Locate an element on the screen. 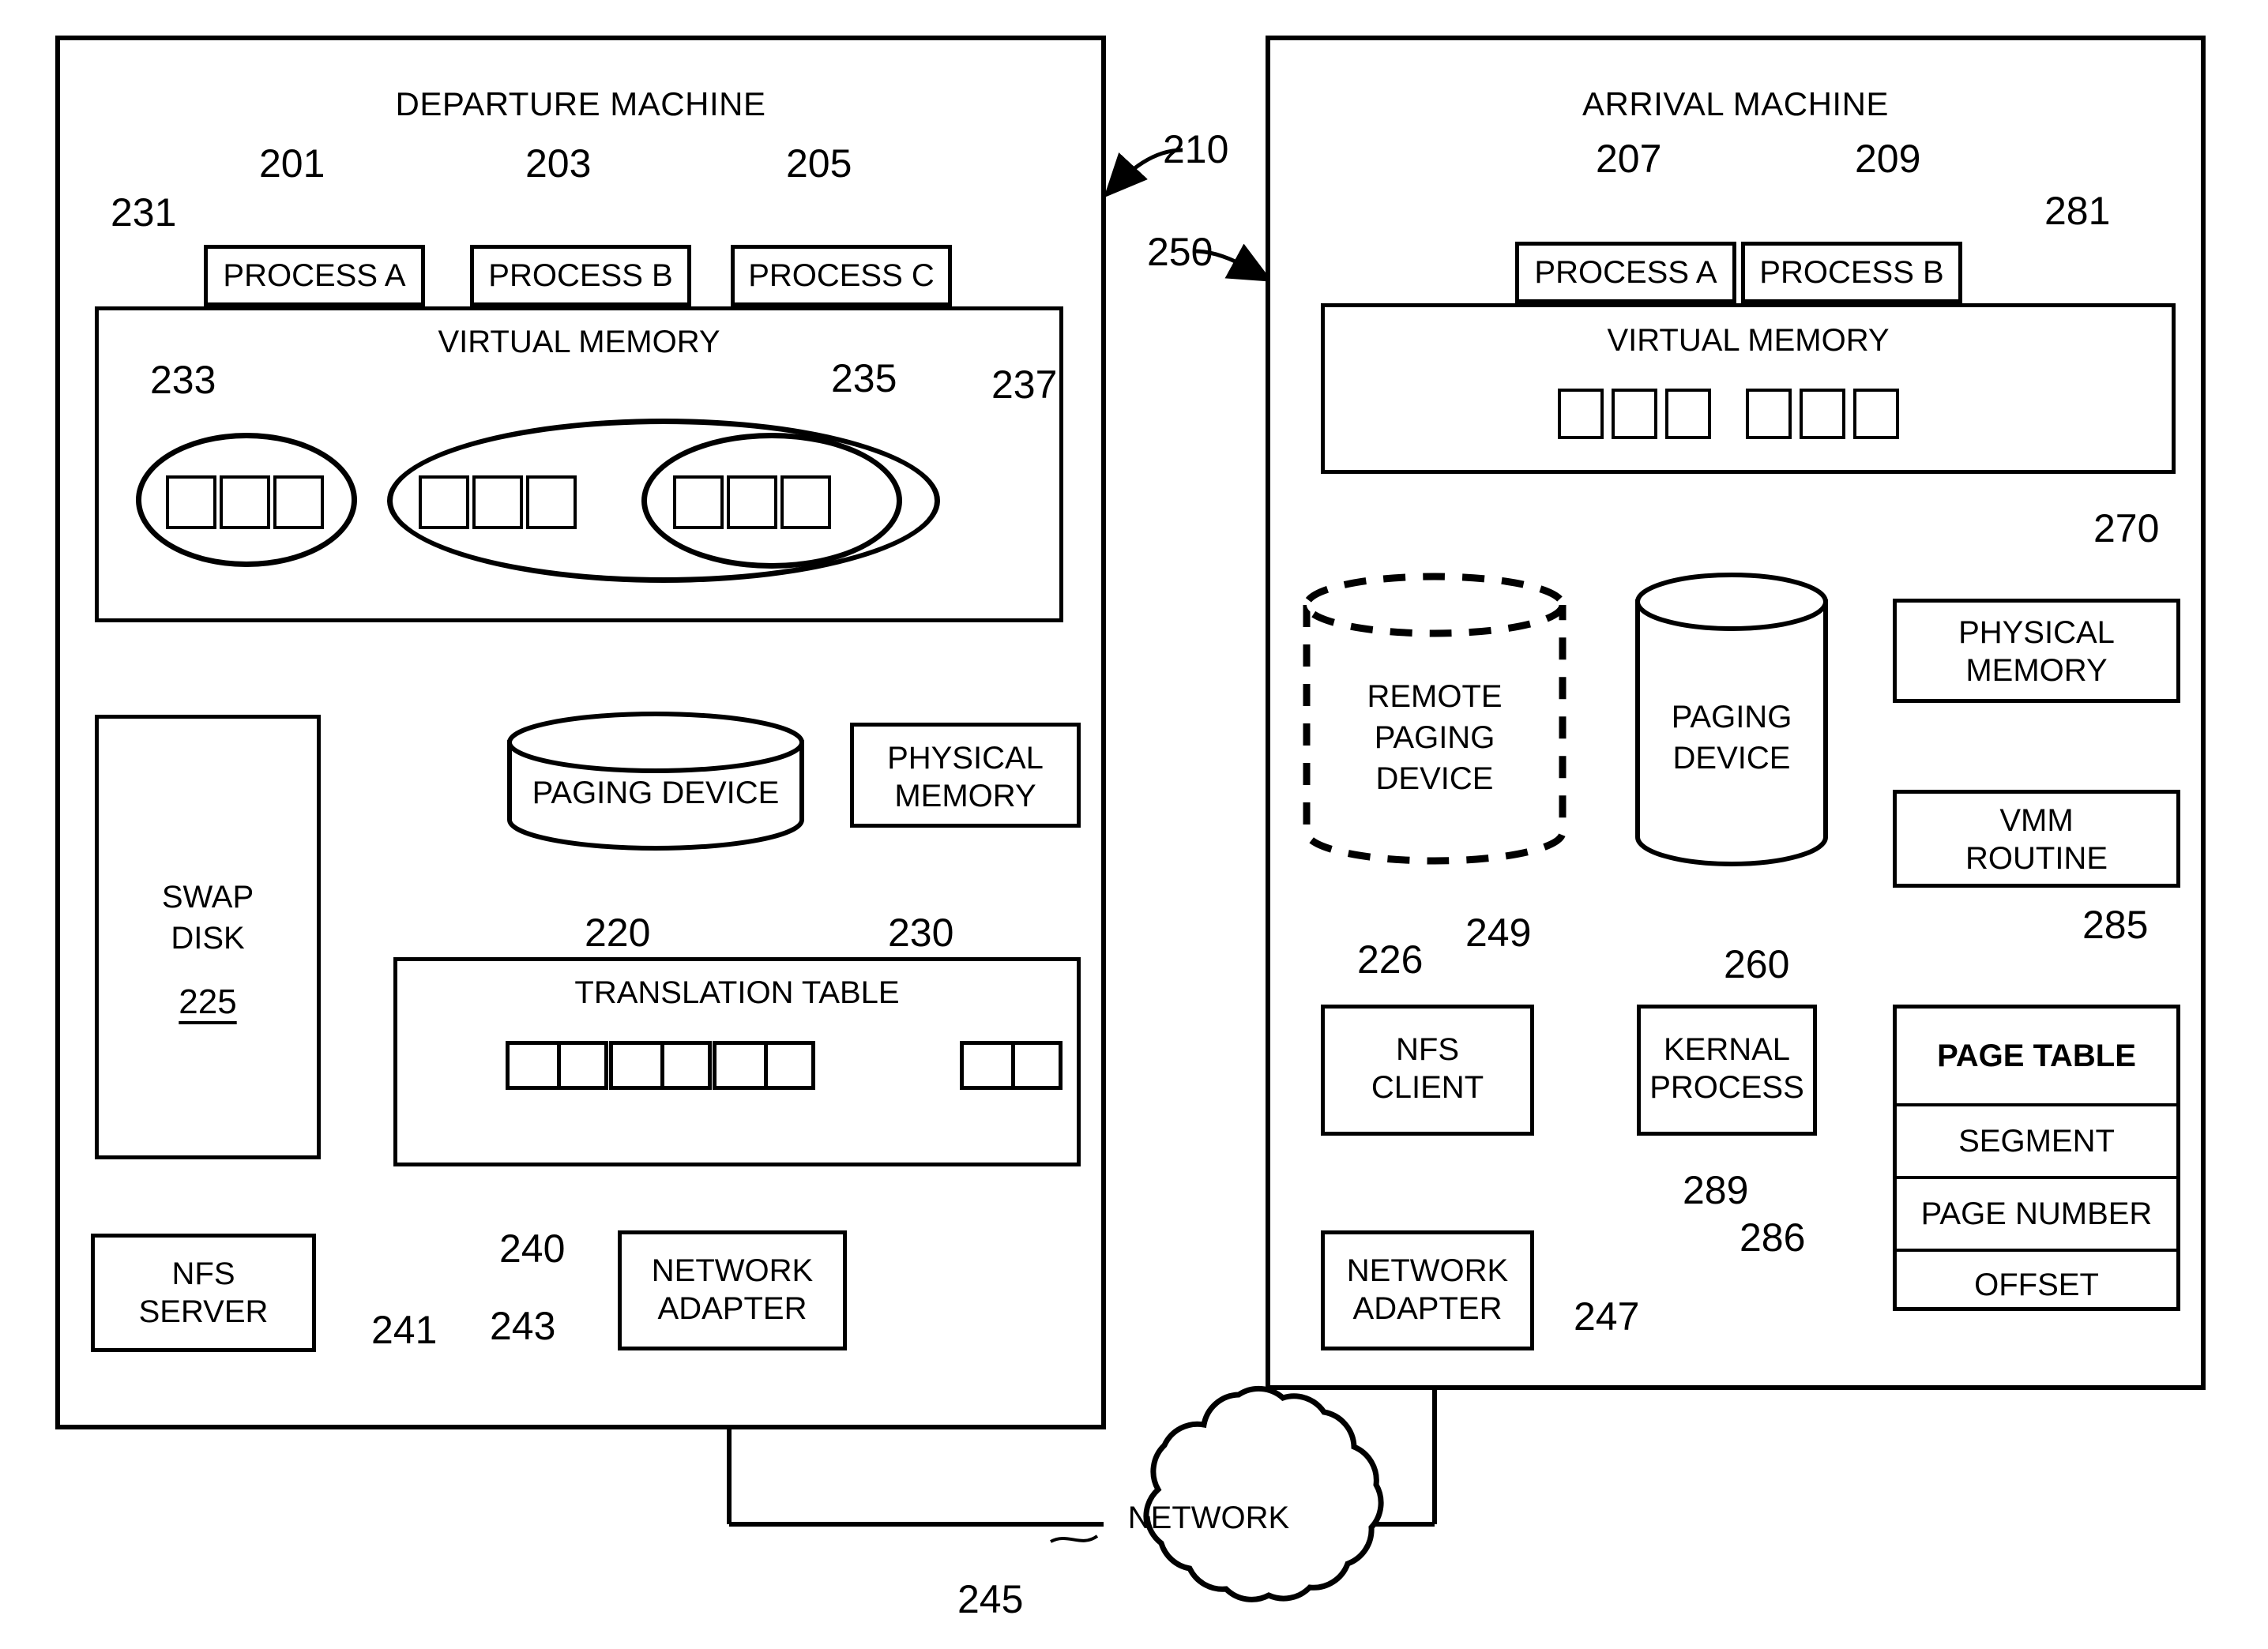 The image size is (2268, 1649). vmm-routine: VMM ROUTINE is located at coordinates (2036, 839).